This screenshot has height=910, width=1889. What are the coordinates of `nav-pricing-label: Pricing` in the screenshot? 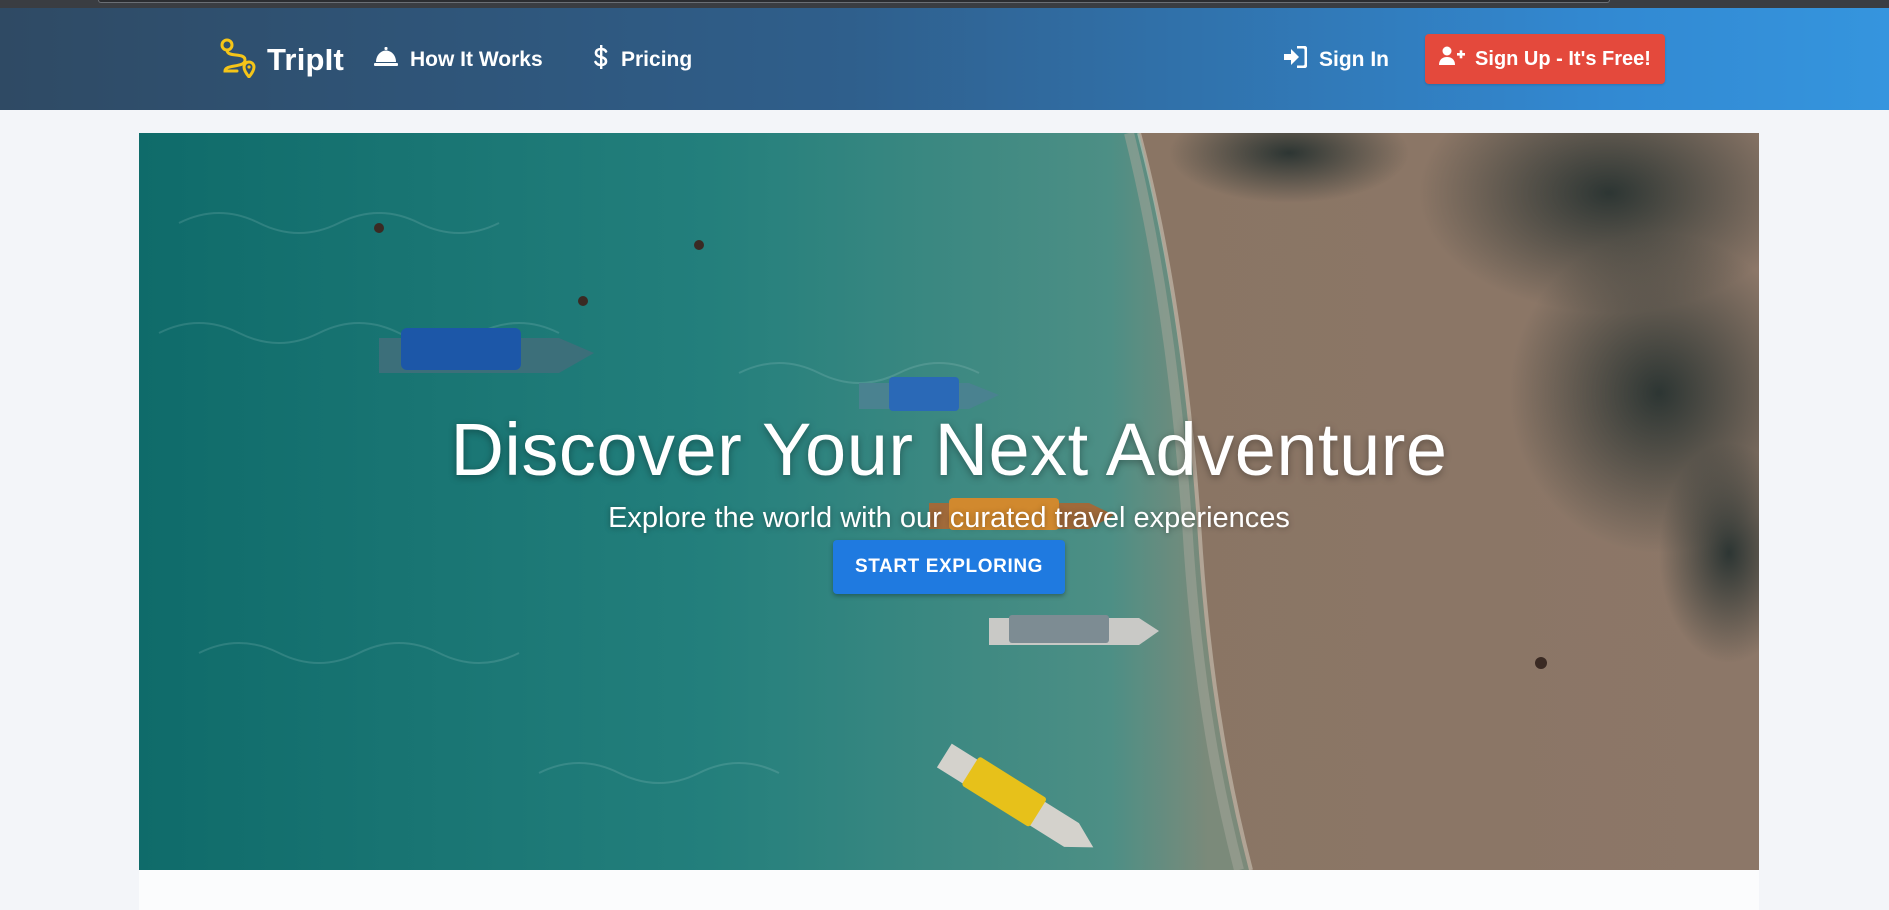 It's located at (657, 59).